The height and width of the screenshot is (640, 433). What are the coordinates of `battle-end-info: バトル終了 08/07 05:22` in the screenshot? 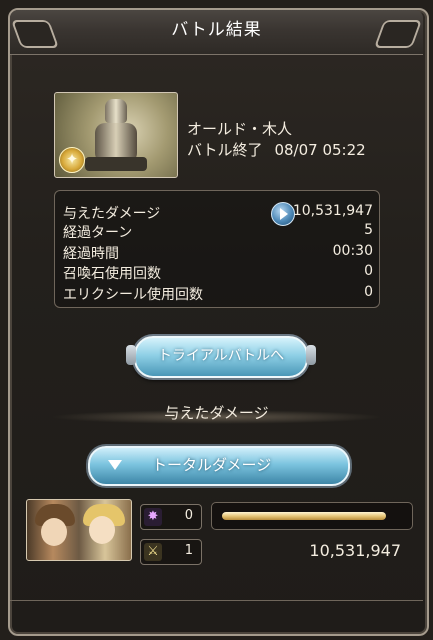 It's located at (276, 149).